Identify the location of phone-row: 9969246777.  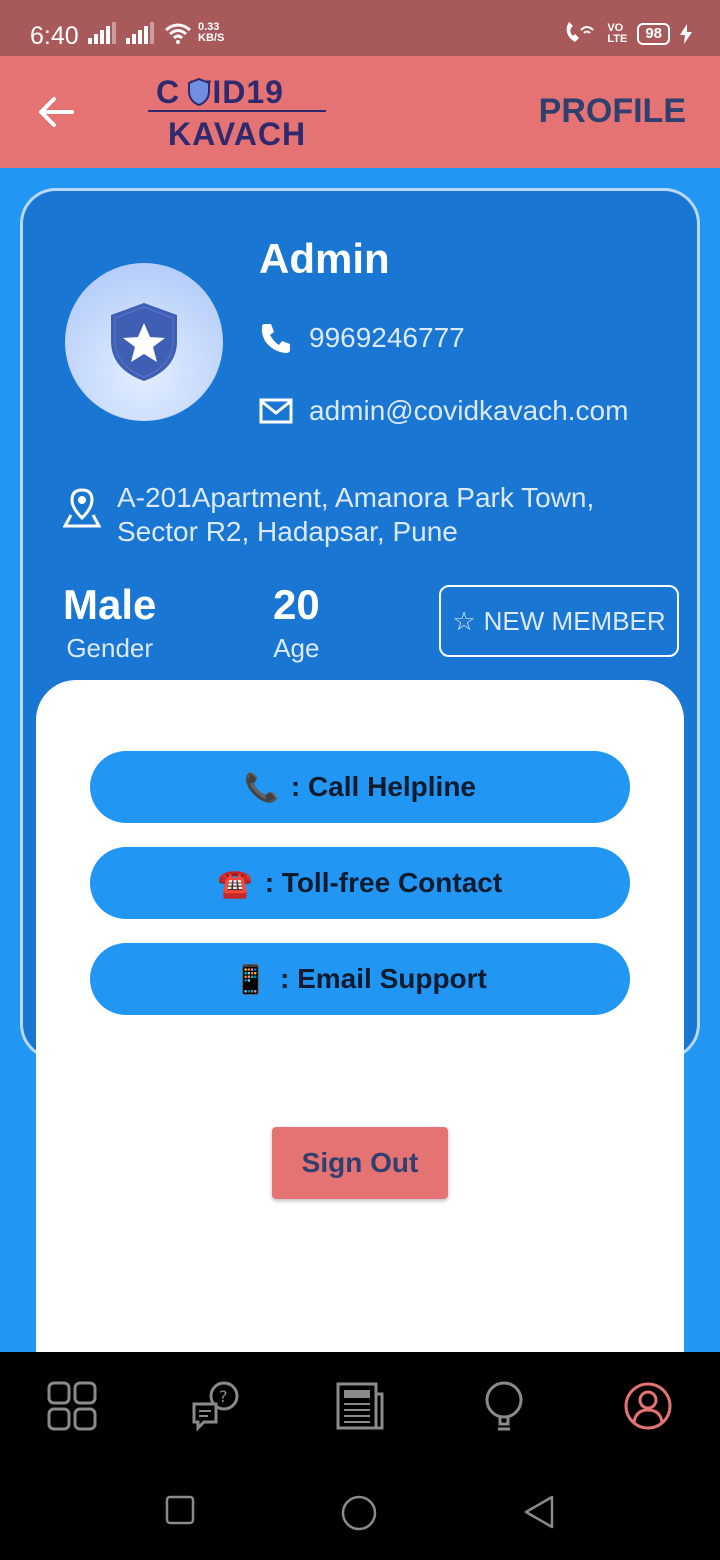
(362, 338).